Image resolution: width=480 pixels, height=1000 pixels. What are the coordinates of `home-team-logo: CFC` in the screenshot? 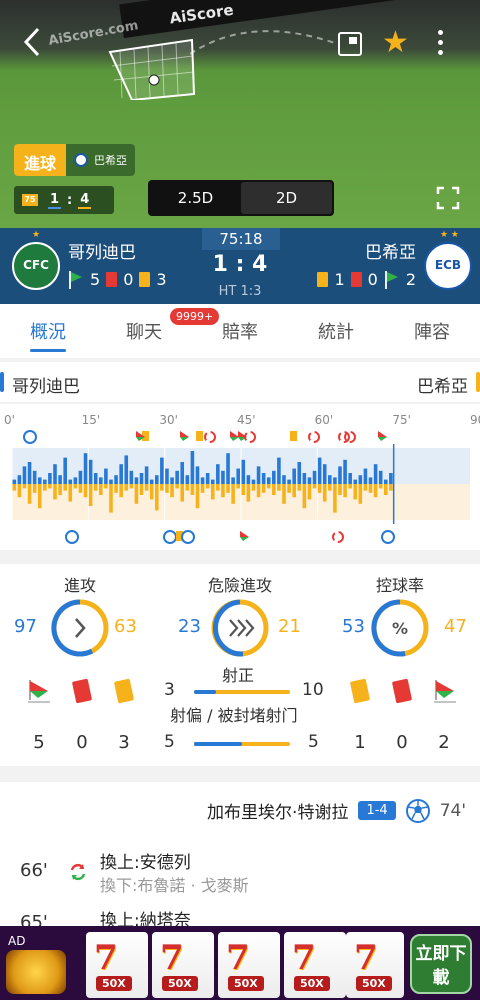 It's located at (36, 266).